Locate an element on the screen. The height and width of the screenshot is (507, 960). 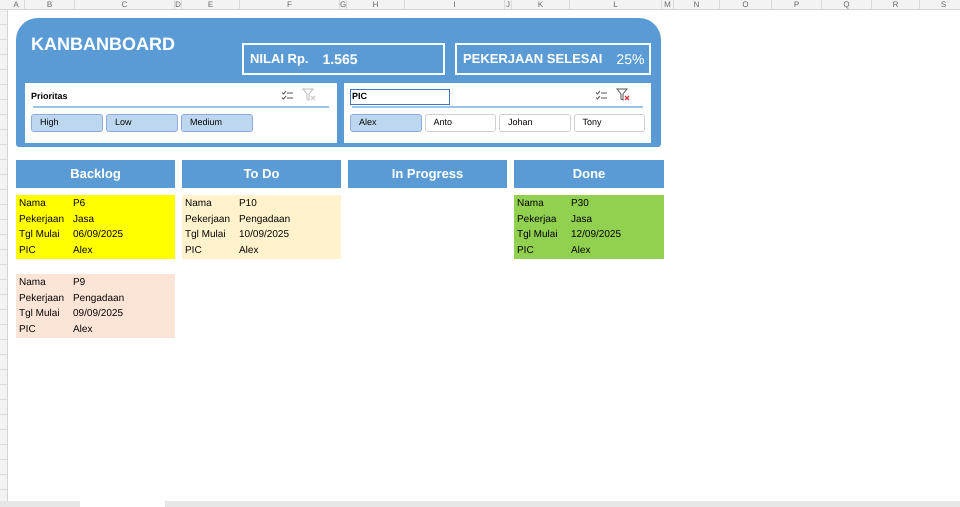
slicer-title: Prioritas is located at coordinates (49, 96).